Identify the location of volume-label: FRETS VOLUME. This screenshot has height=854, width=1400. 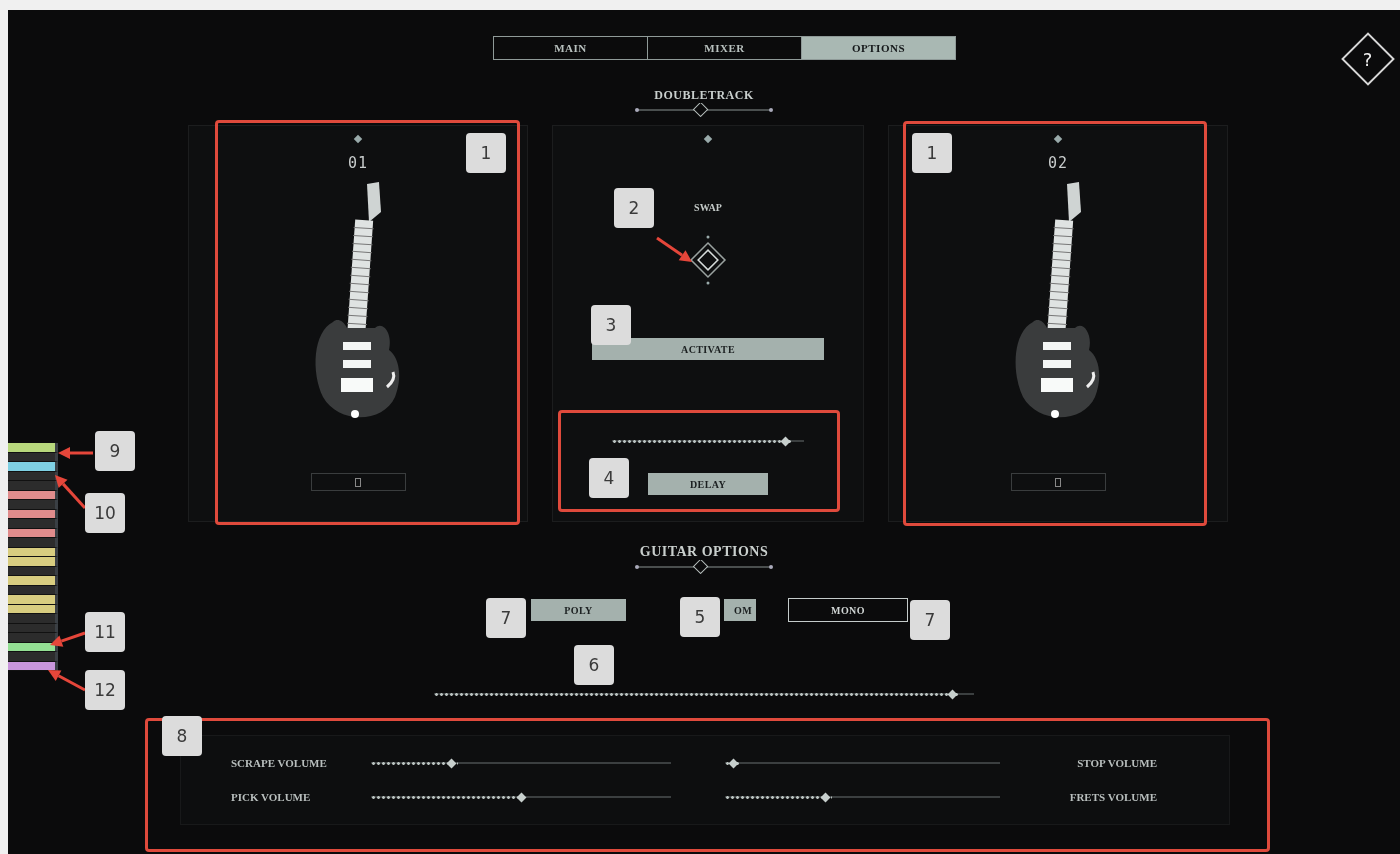
(1113, 797).